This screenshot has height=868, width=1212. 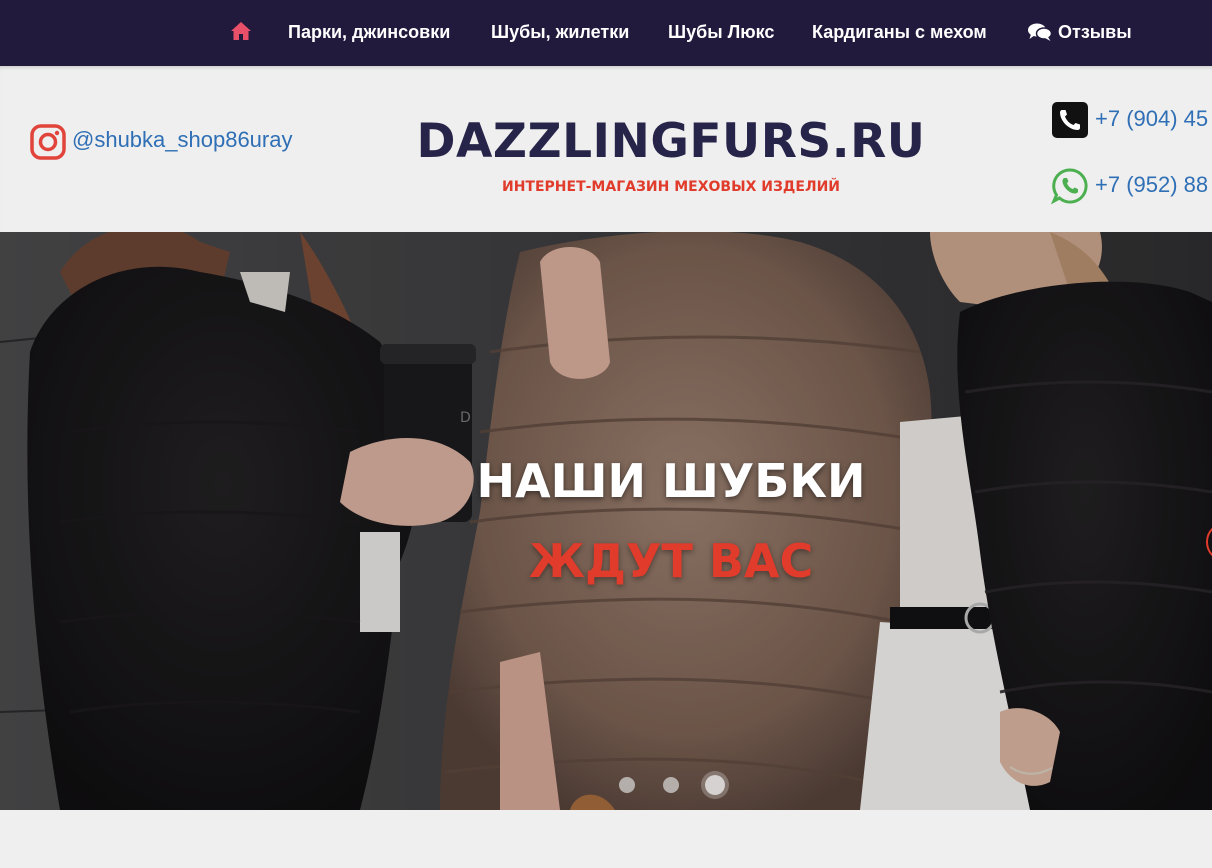 What do you see at coordinates (671, 561) in the screenshot?
I see `hero-title-line2: ЖДУТ ВАС` at bounding box center [671, 561].